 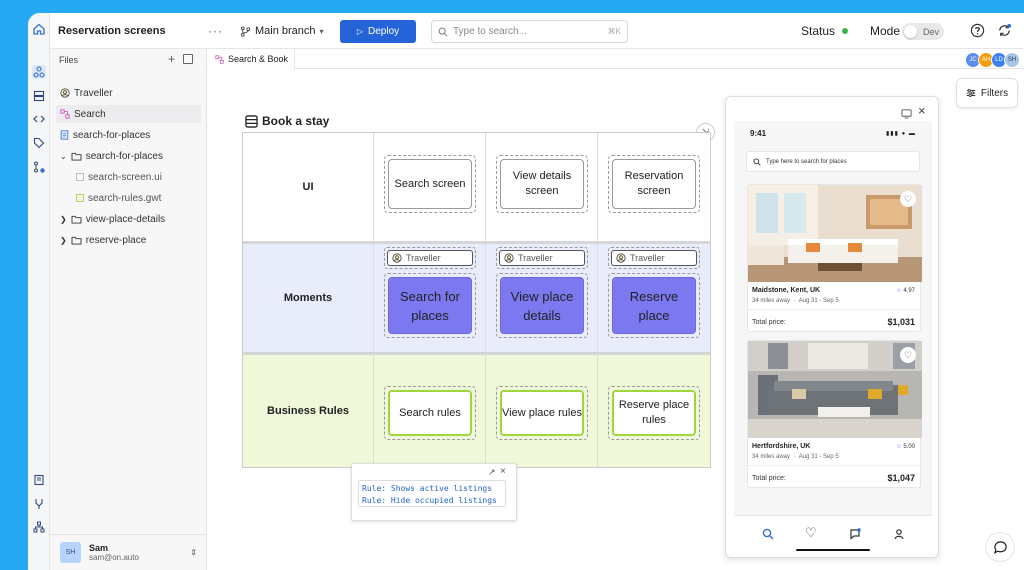 What do you see at coordinates (654, 413) in the screenshot?
I see `rule-card-reserve-place-rules: Reserve place rules` at bounding box center [654, 413].